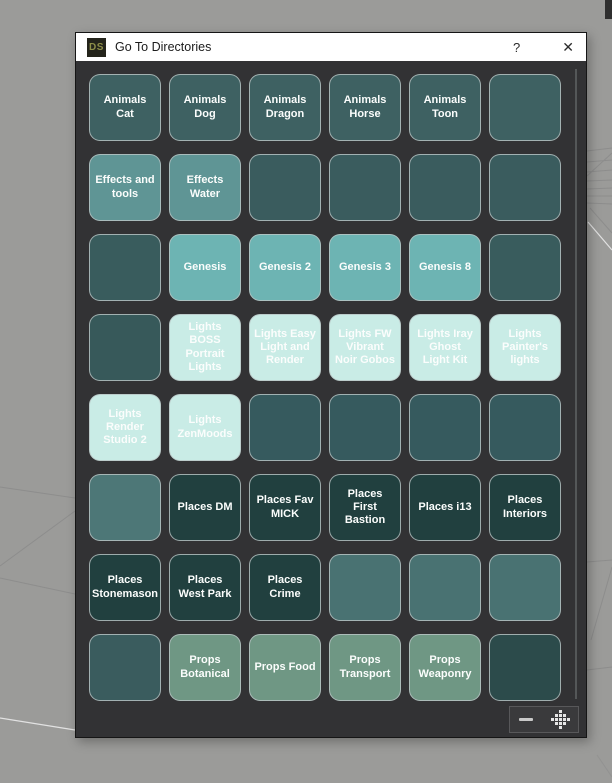  Describe the element at coordinates (285, 107) in the screenshot. I see `directory-button: Animals Dragon` at that location.